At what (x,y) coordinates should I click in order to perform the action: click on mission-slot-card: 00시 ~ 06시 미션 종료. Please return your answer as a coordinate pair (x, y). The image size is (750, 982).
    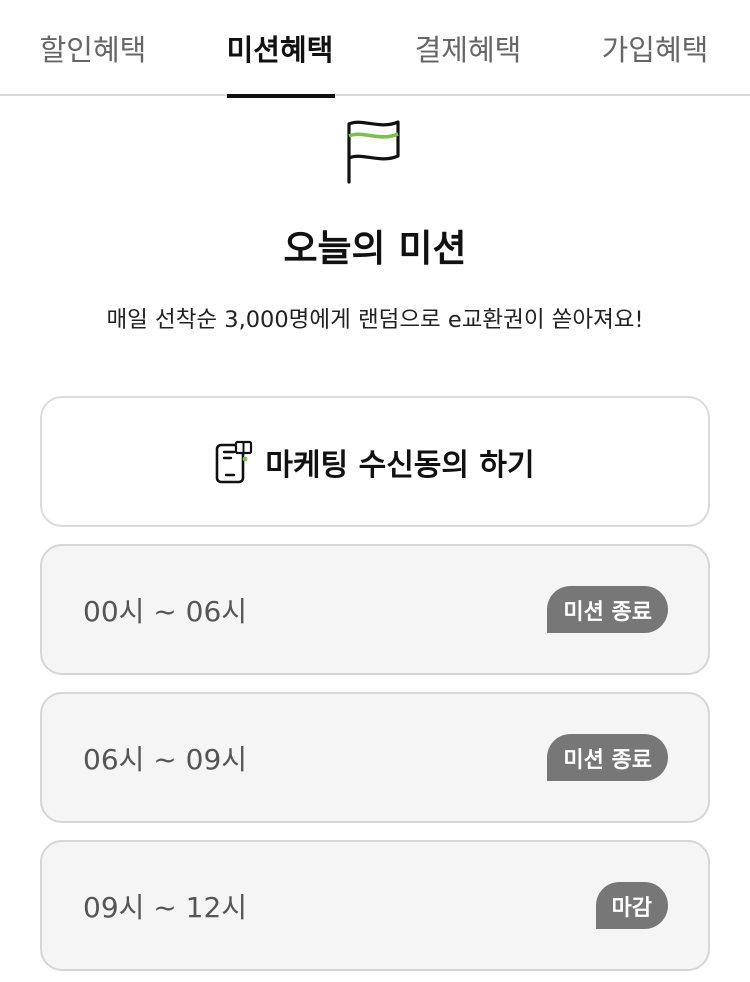
    Looking at the image, I should click on (375, 609).